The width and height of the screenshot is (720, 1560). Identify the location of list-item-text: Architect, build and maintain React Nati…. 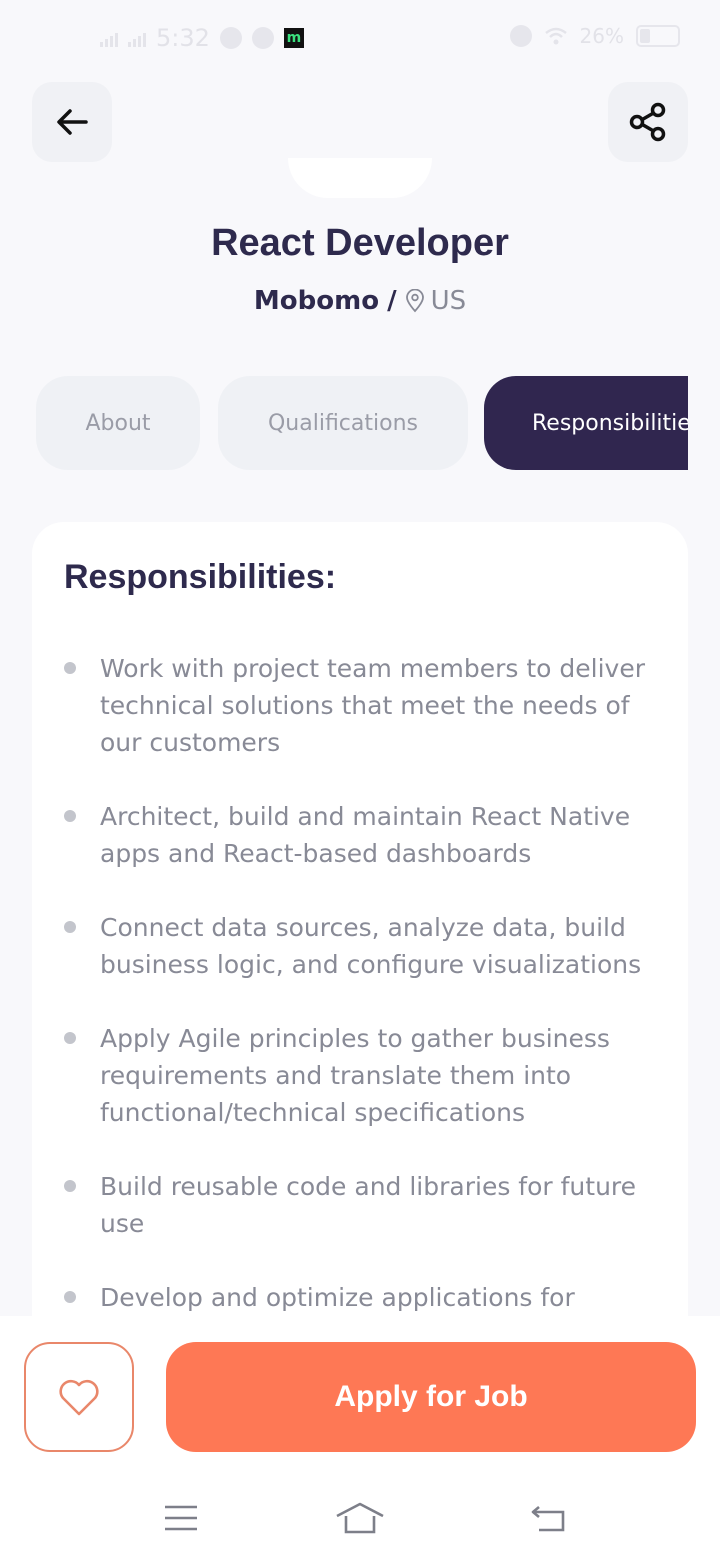
(365, 835).